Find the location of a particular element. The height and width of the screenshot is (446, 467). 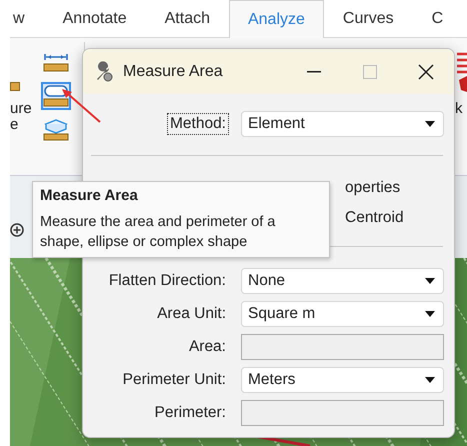

field-label: Flatten Direction: is located at coordinates (167, 281).